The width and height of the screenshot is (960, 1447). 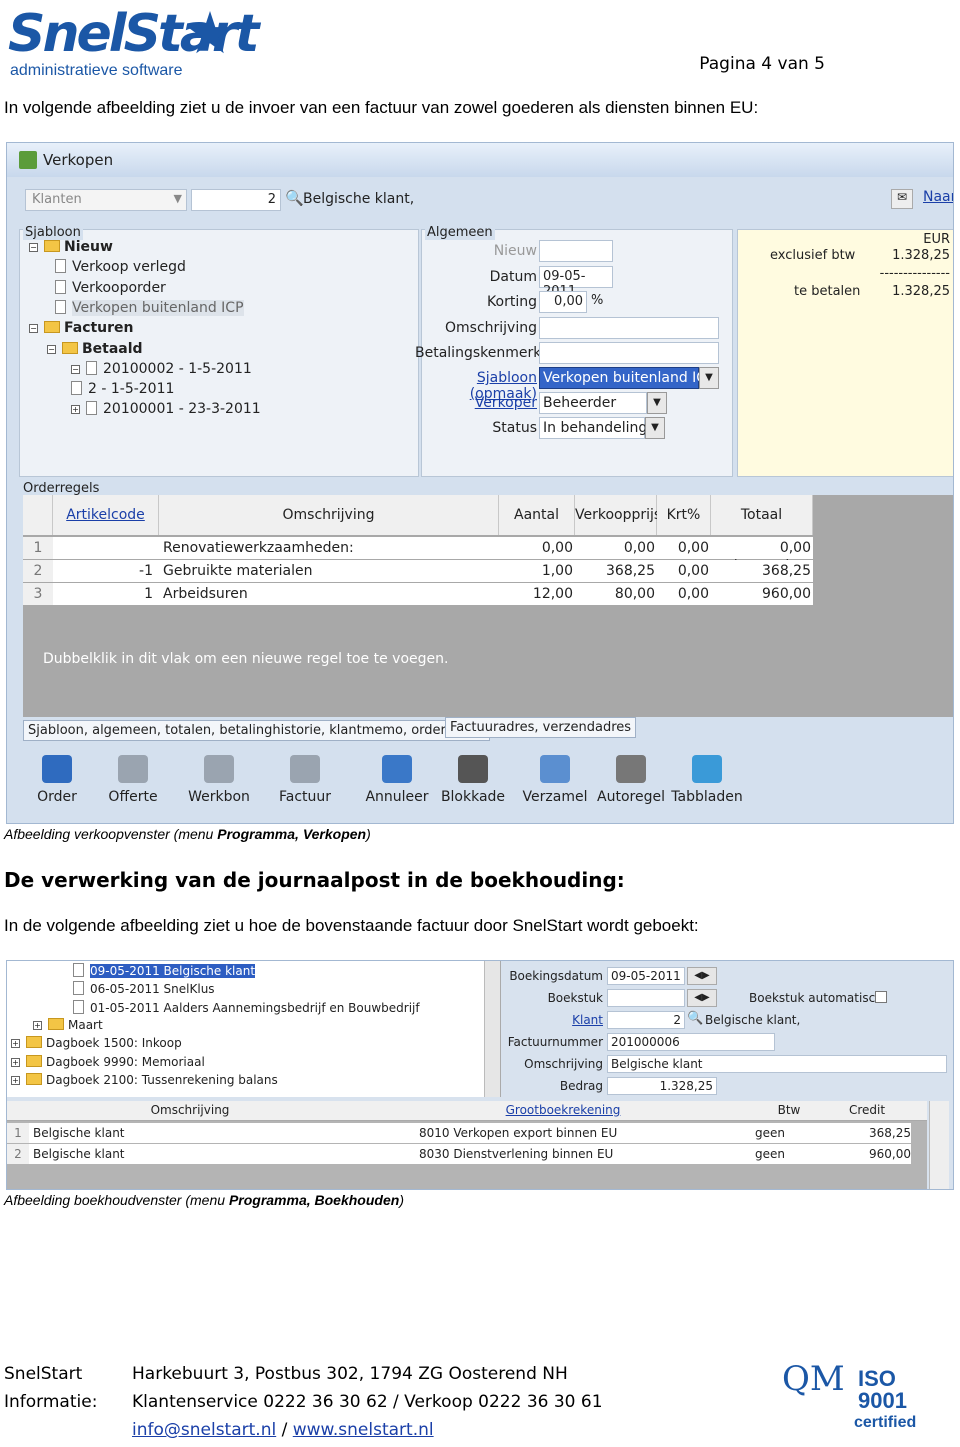 I want to click on col2-omschrijving: Omschrijving, so click(x=190, y=1110).